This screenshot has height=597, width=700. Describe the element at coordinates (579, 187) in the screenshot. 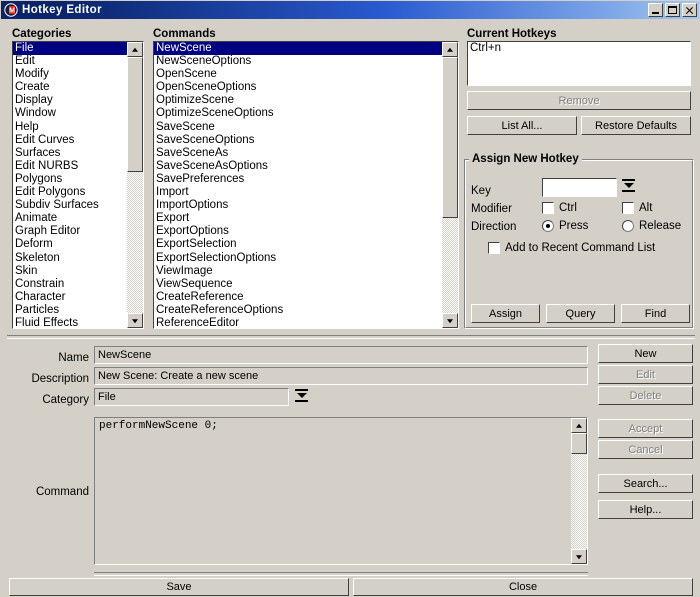

I see `key-input` at that location.